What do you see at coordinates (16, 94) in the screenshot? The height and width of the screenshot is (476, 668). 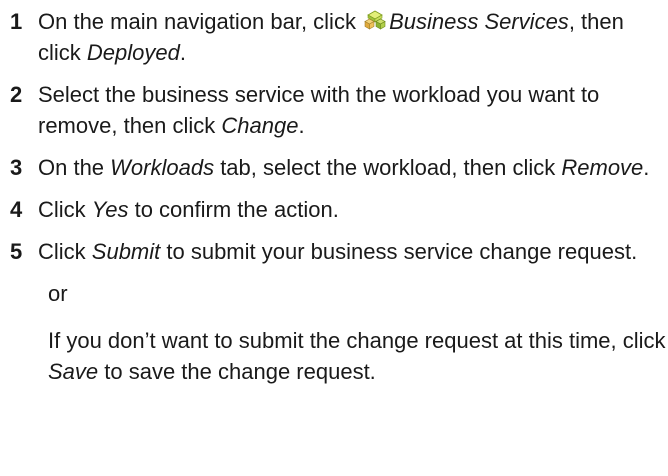 I see `step-number: 2` at bounding box center [16, 94].